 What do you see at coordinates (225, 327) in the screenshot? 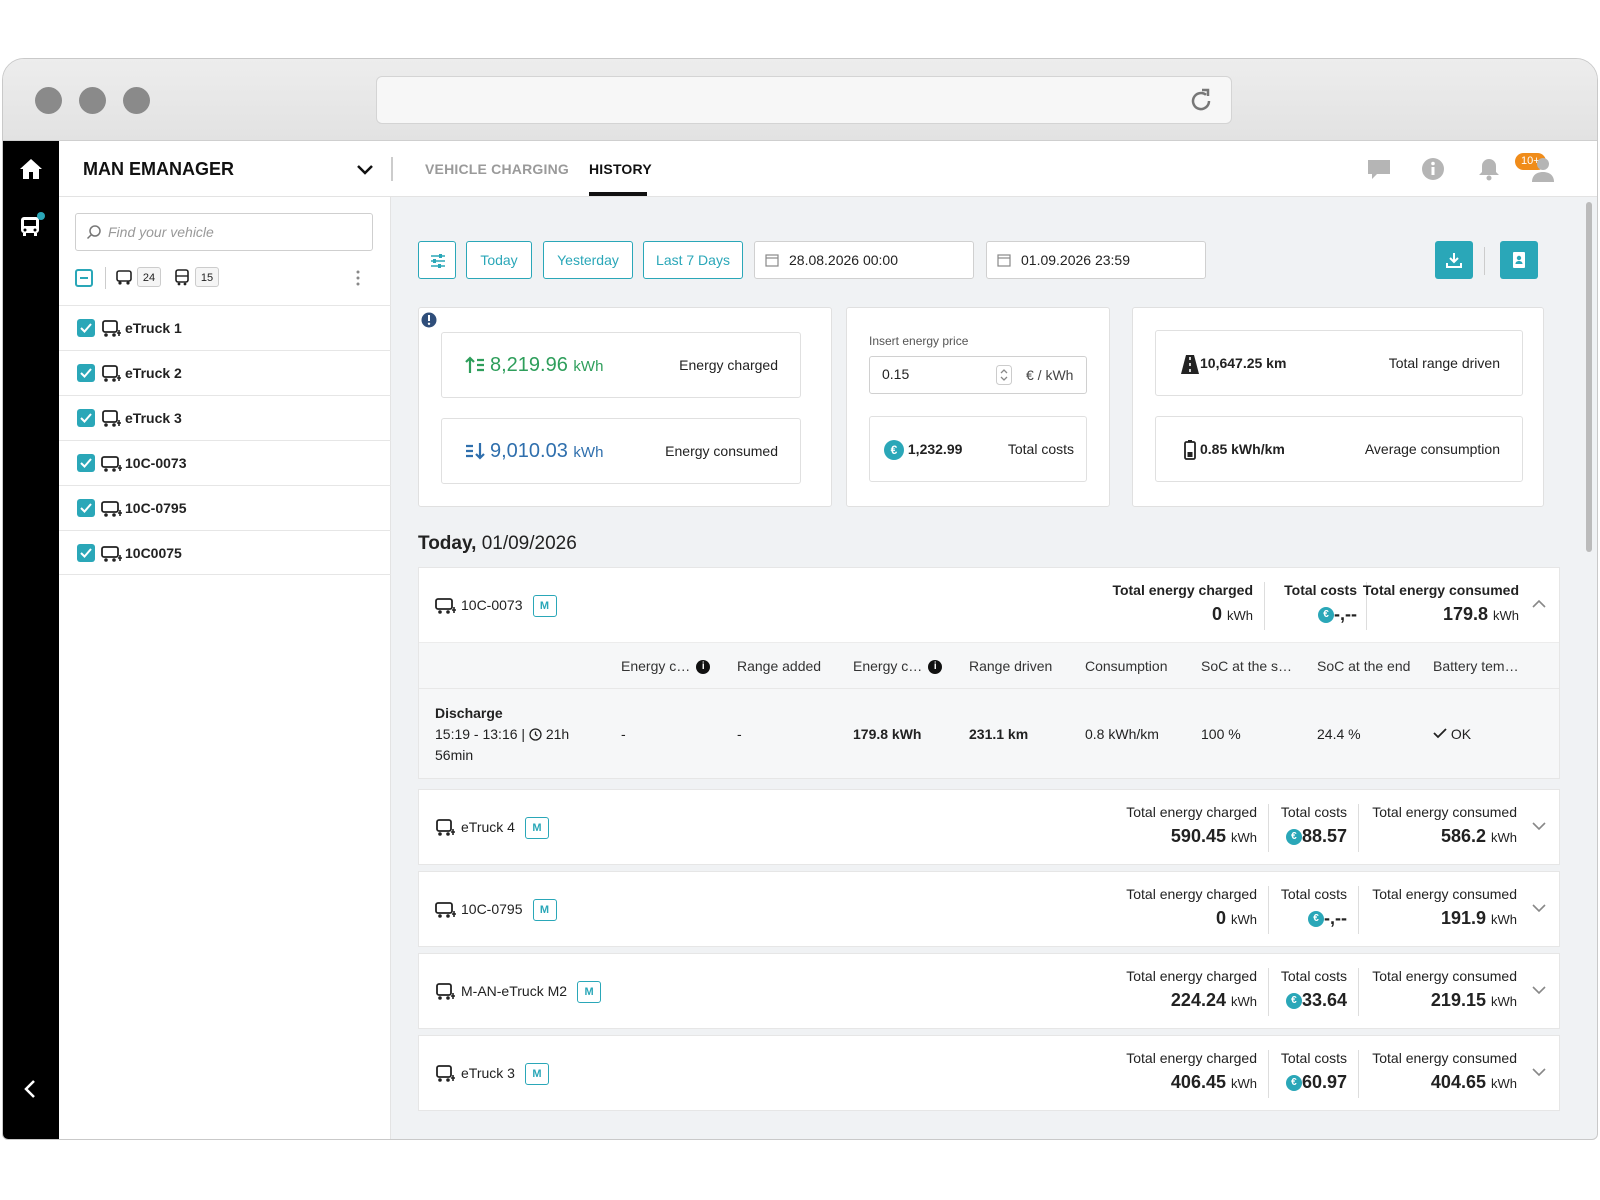
I see `vehicle-item: eTruck 1` at bounding box center [225, 327].